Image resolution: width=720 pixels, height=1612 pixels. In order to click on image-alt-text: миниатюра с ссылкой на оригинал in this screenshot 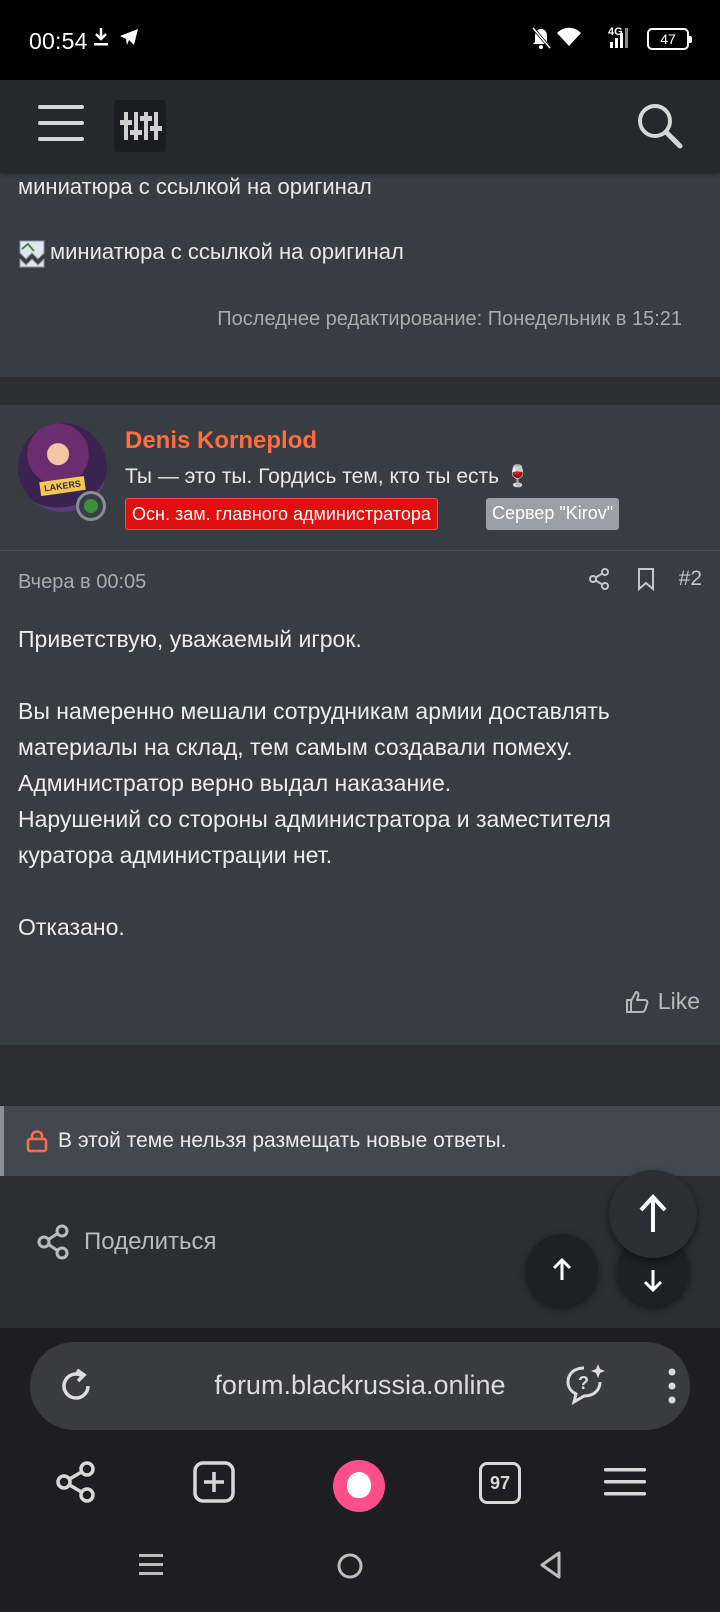, I will do `click(227, 251)`.